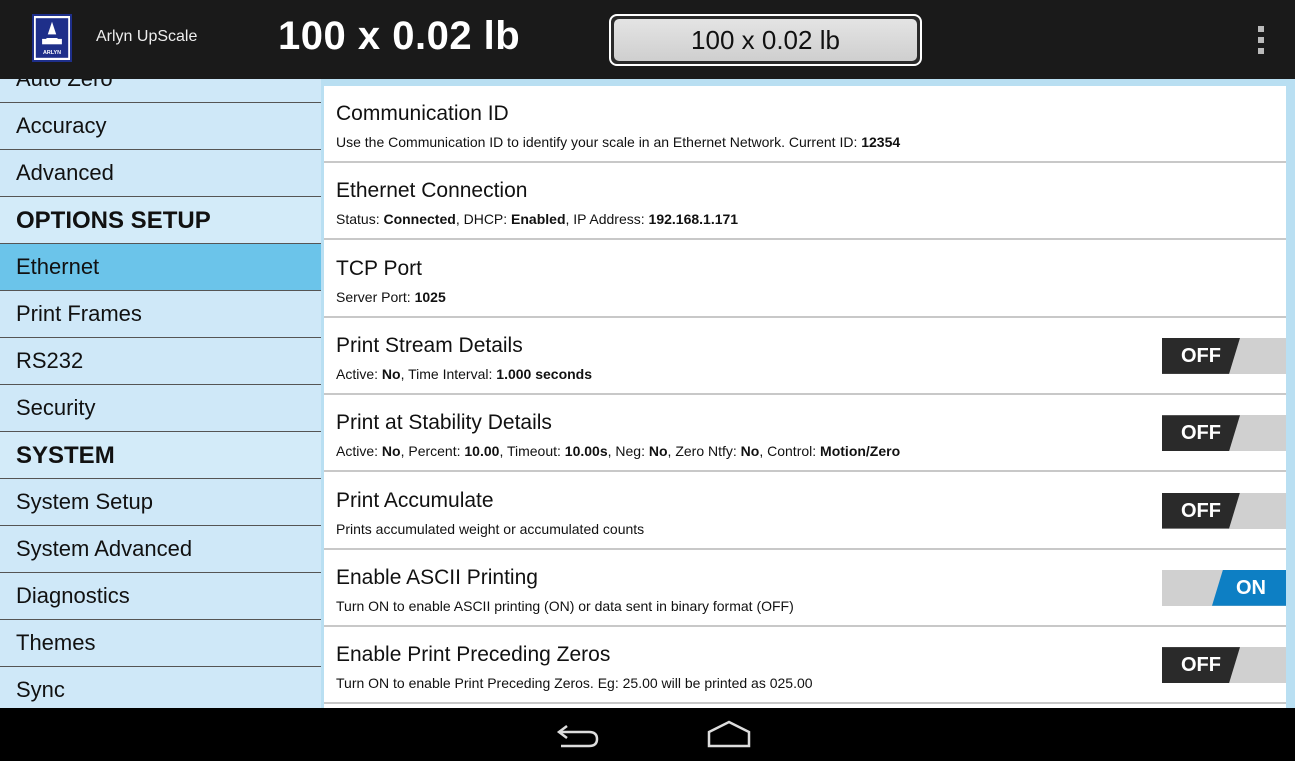  Describe the element at coordinates (448, 373) in the screenshot. I see `setting-label: , Time Interval:` at that location.